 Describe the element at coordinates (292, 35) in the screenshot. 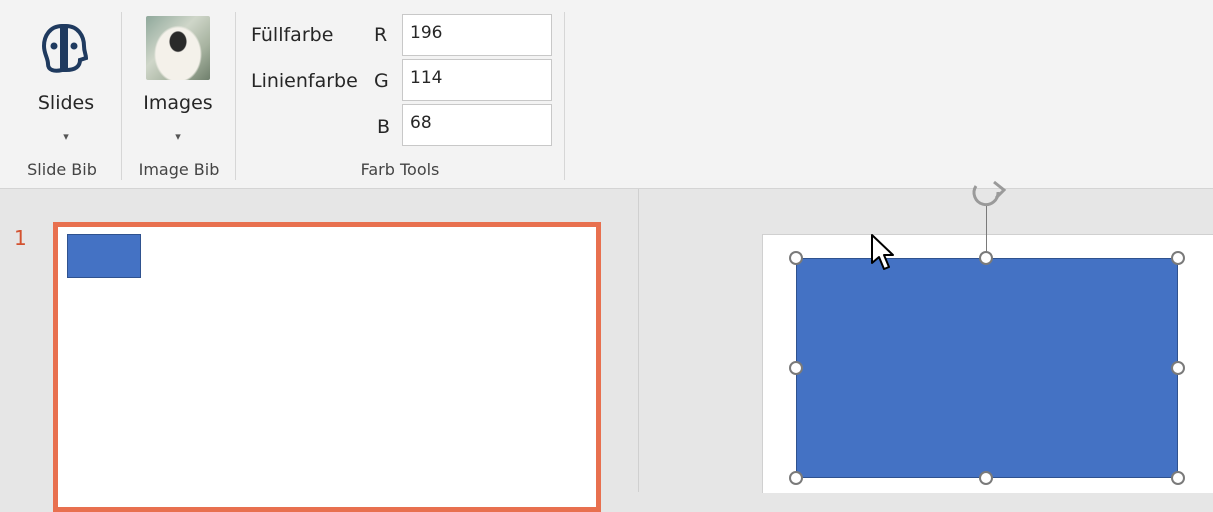

I see `fill-color-label: Füllfarbe` at that location.